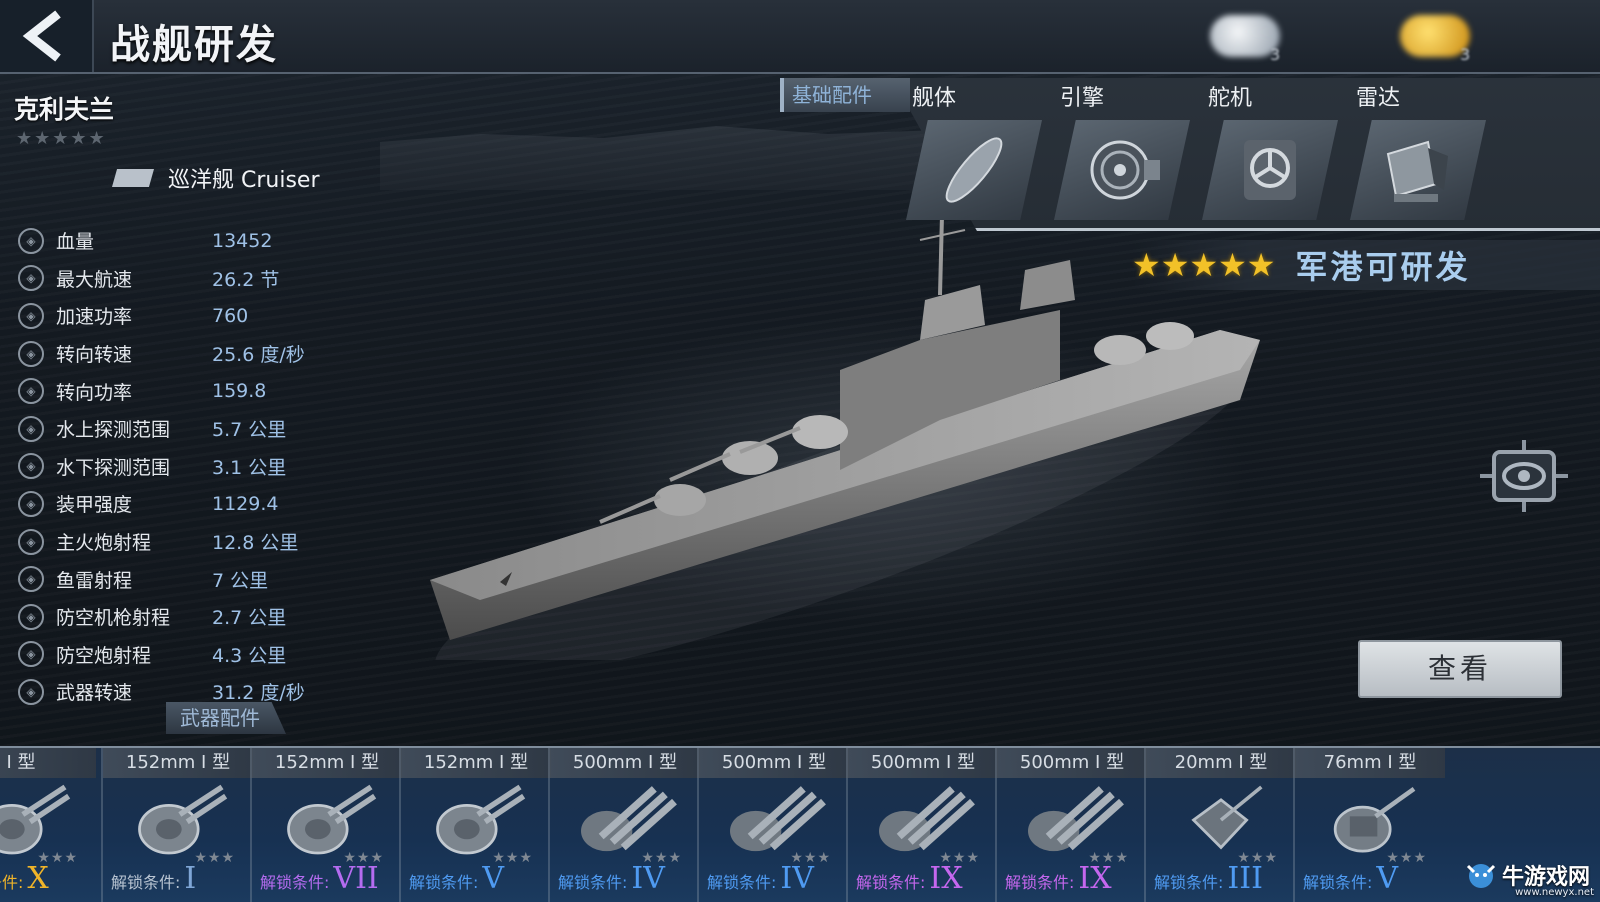 This screenshot has height=902, width=1600. I want to click on stat-row: ◈ 水下探测范围 3.1 公里, so click(178, 467).